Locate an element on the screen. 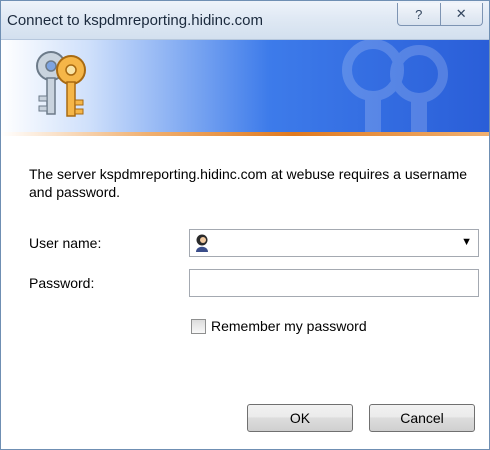  user-icon is located at coordinates (202, 243).